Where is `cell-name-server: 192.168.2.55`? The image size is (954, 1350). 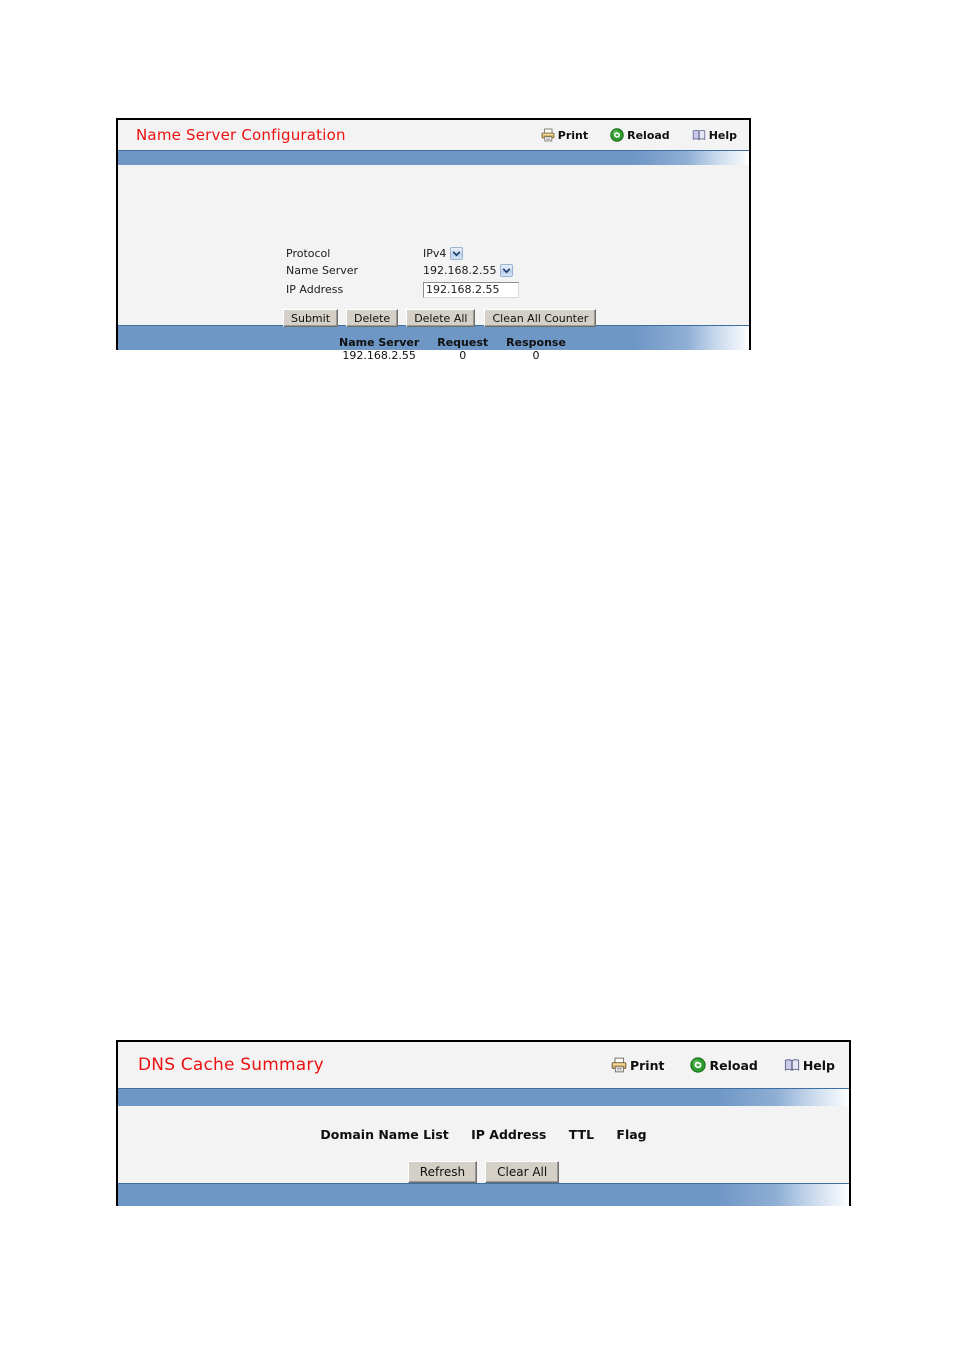
cell-name-server: 192.168.2.55 is located at coordinates (379, 355).